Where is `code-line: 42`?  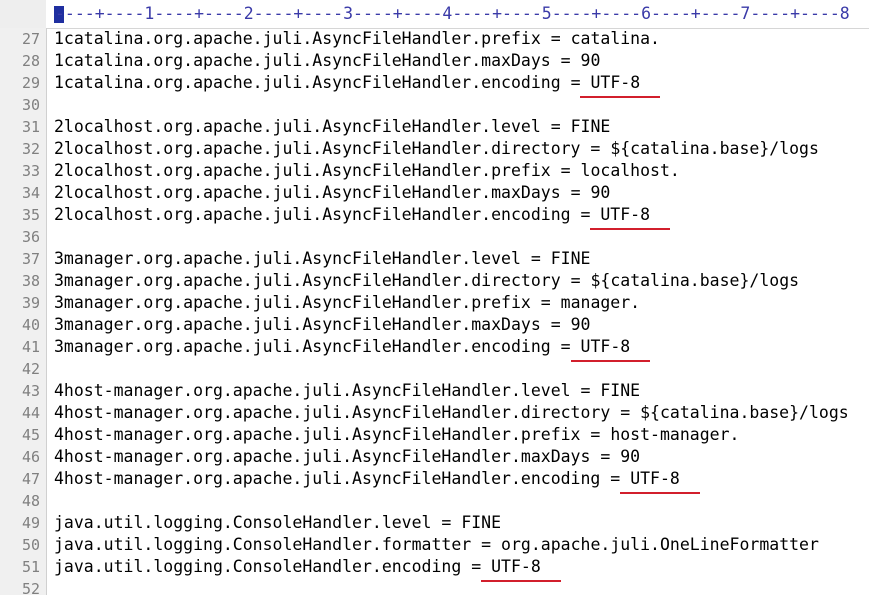 code-line: 42 is located at coordinates (434, 369).